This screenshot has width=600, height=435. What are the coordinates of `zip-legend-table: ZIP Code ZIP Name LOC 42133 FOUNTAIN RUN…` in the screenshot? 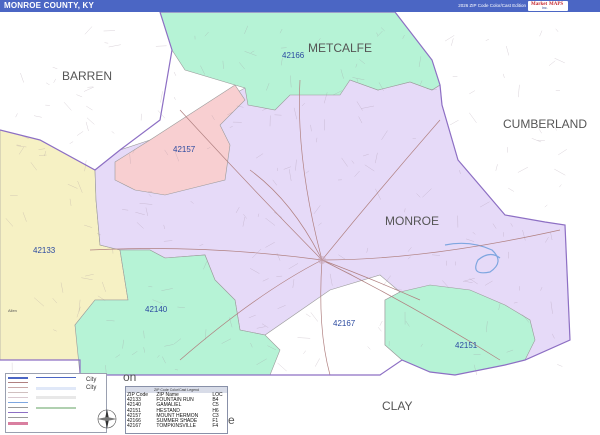 It's located at (176, 410).